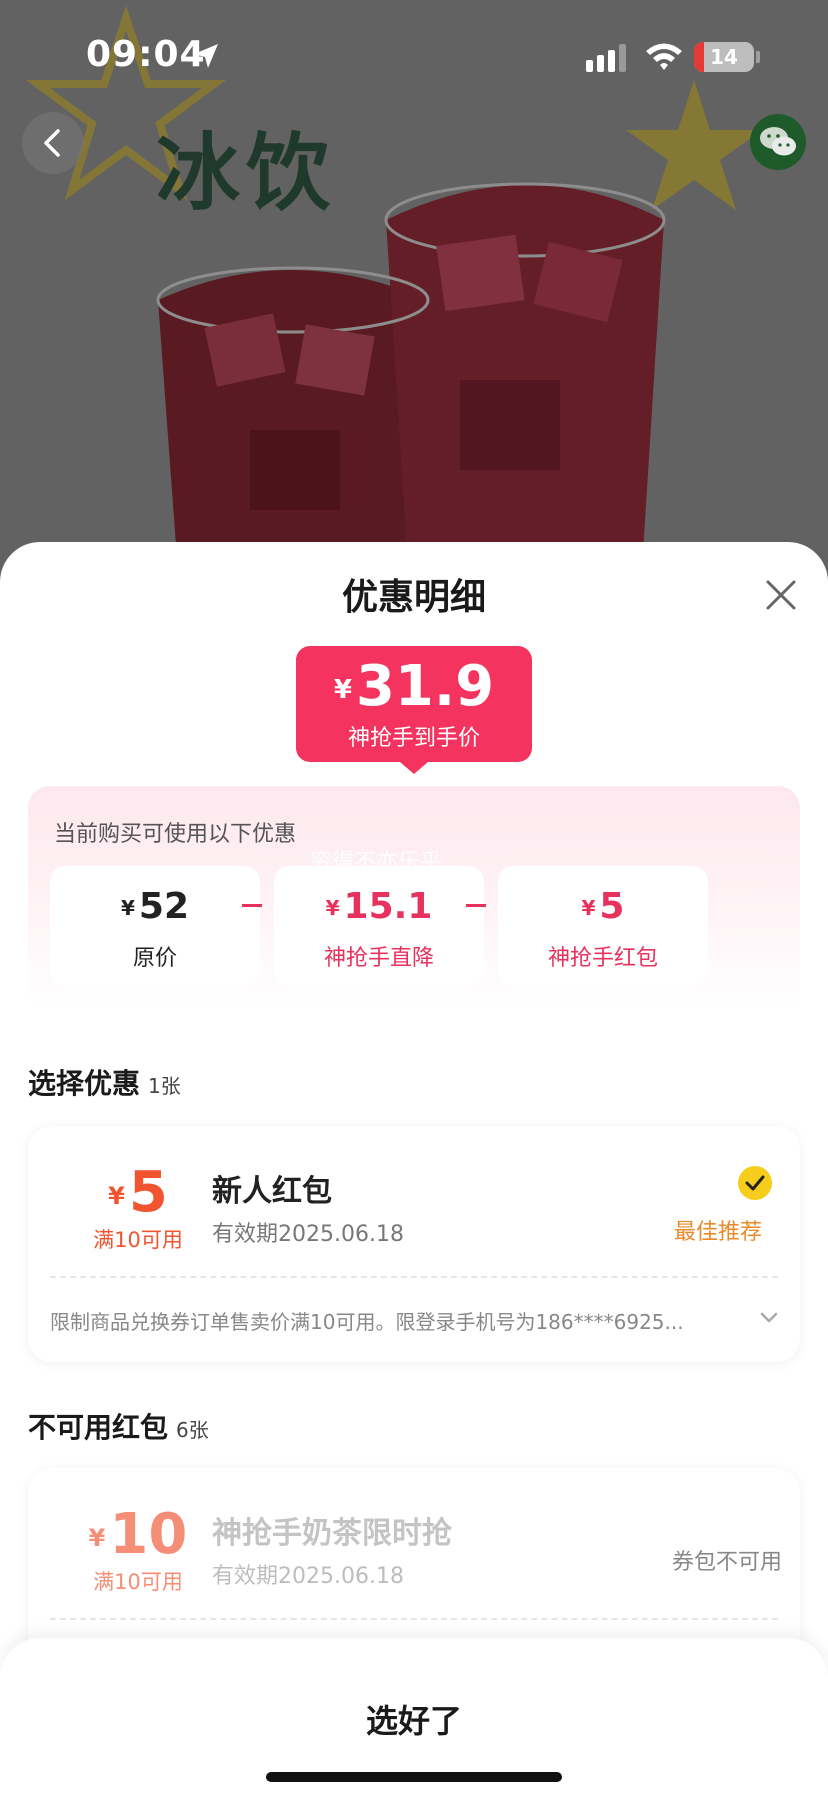 This screenshot has width=828, height=1795. I want to click on battery-percentage: 14, so click(724, 57).